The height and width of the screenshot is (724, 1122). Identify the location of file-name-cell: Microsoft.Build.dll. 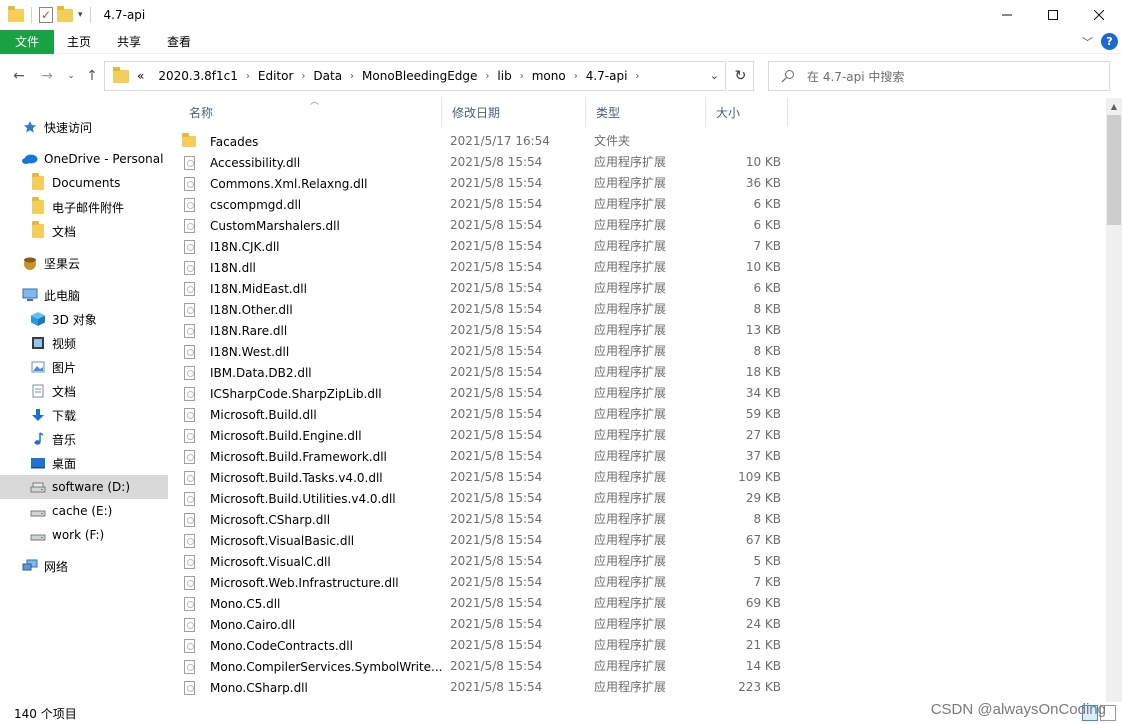
(249, 414).